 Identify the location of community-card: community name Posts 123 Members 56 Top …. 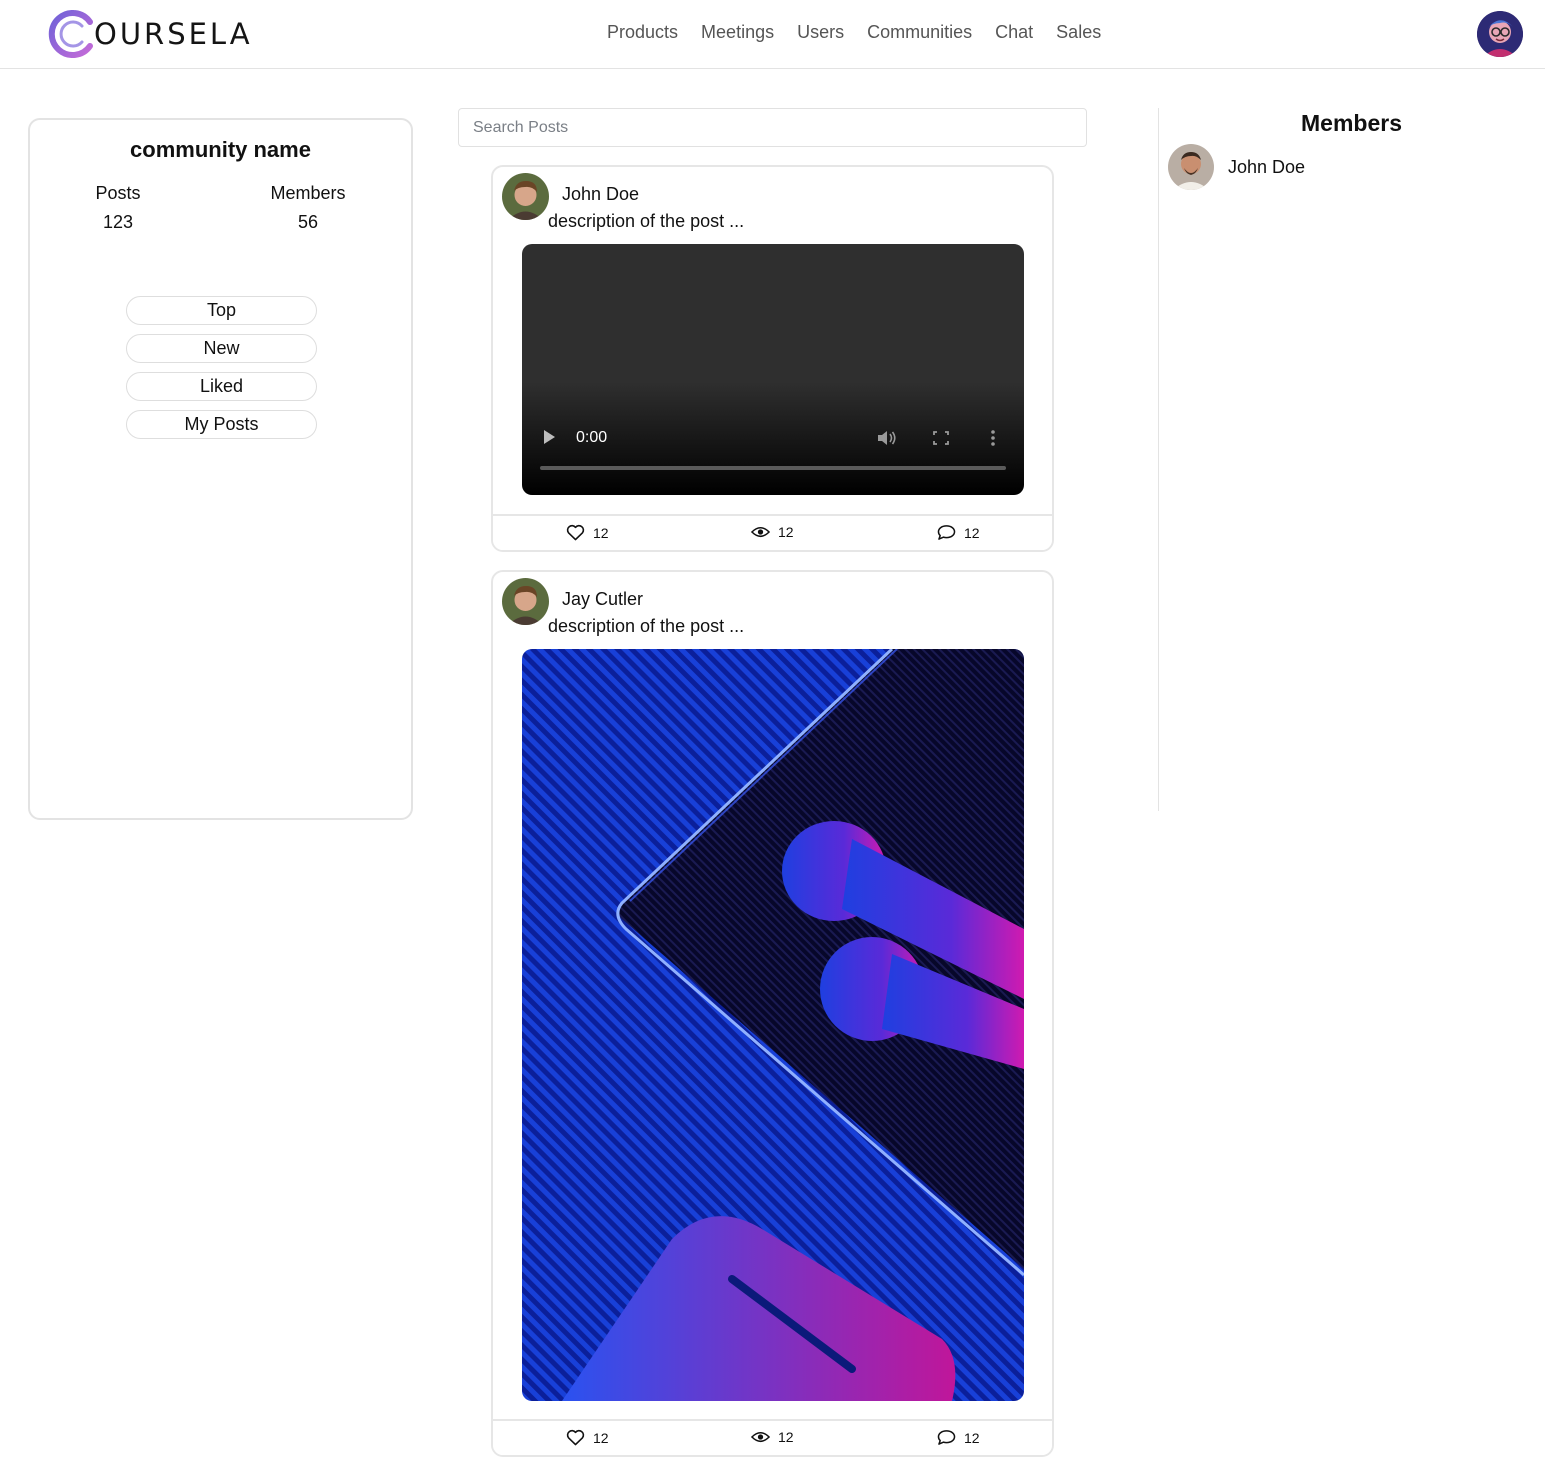
(220, 469).